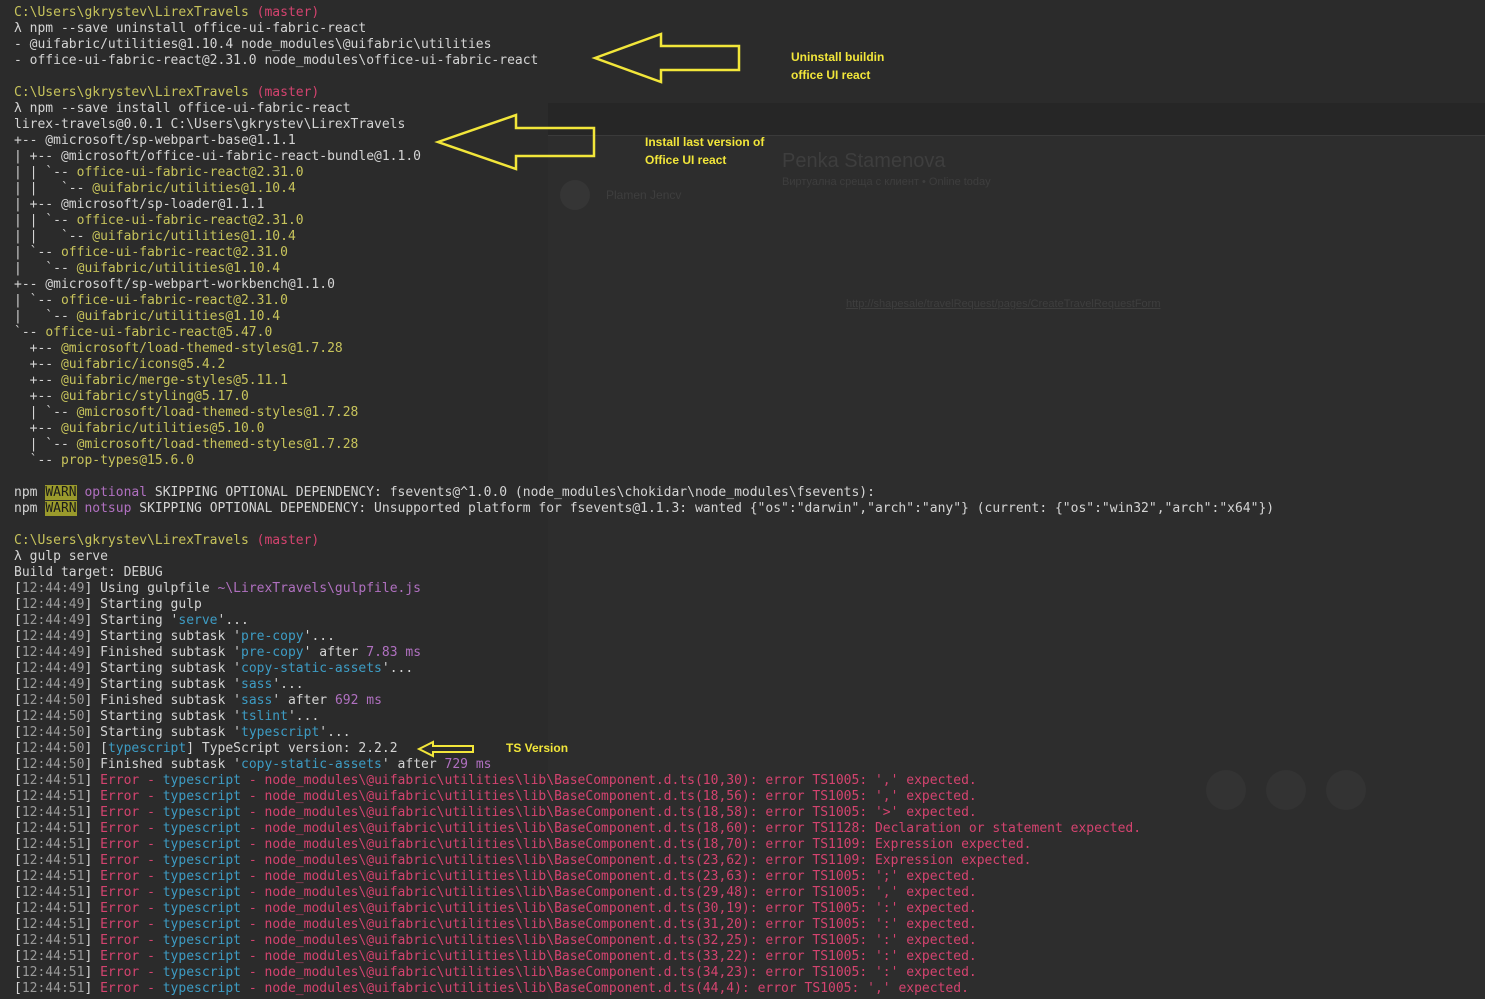 Image resolution: width=1485 pixels, height=999 pixels. What do you see at coordinates (319, 588) in the screenshot?
I see `terminal-file-text: ~\LirexTravels\gulpfile.js` at bounding box center [319, 588].